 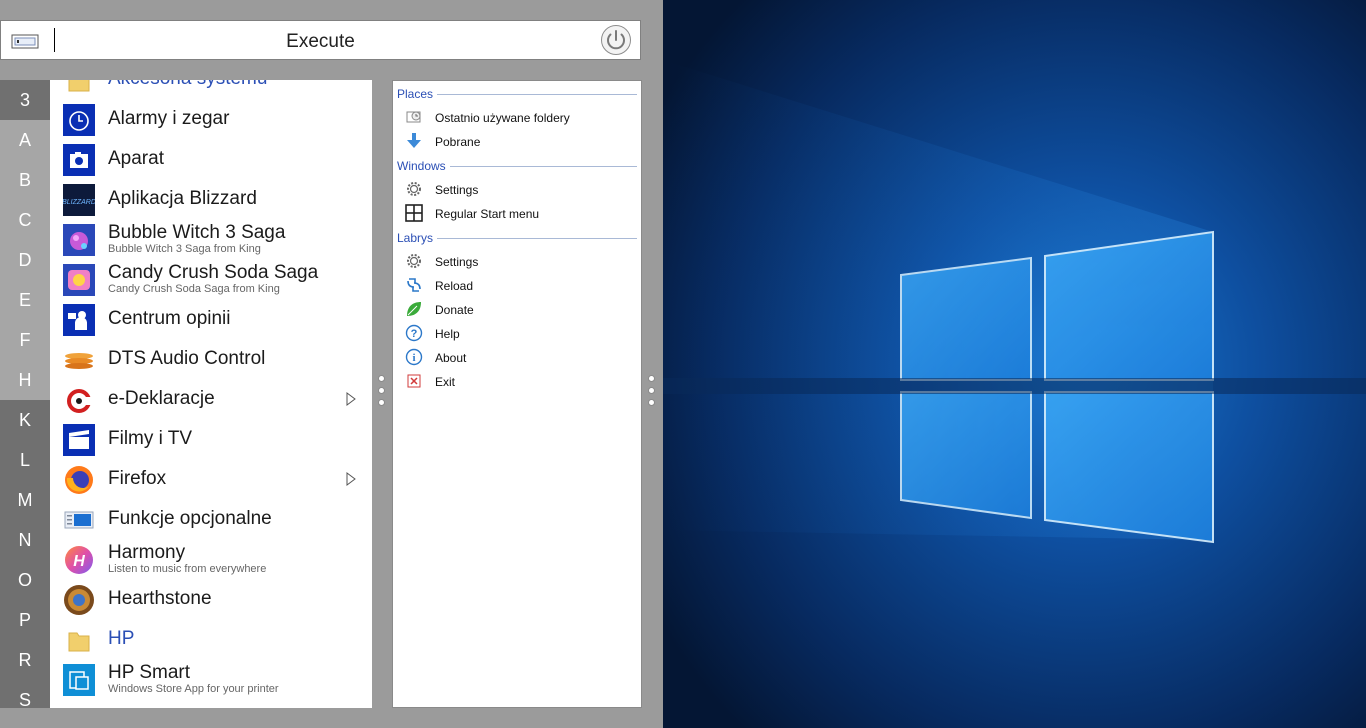 What do you see at coordinates (517, 141) in the screenshot?
I see `menu-item-downloads: Pobrane` at bounding box center [517, 141].